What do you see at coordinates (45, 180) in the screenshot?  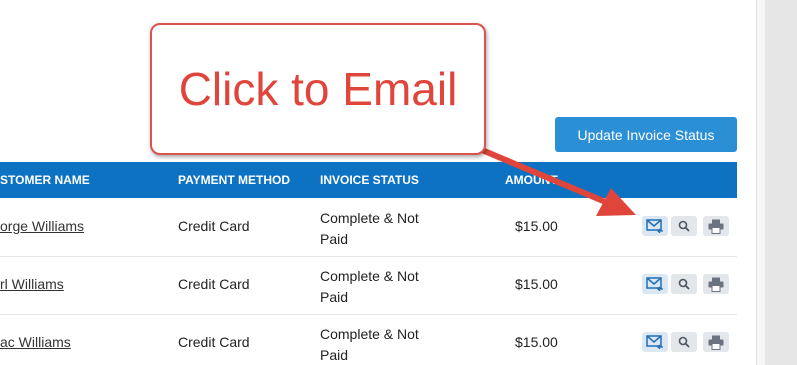 I see `column-header-customer-name: STOMER NAME` at bounding box center [45, 180].